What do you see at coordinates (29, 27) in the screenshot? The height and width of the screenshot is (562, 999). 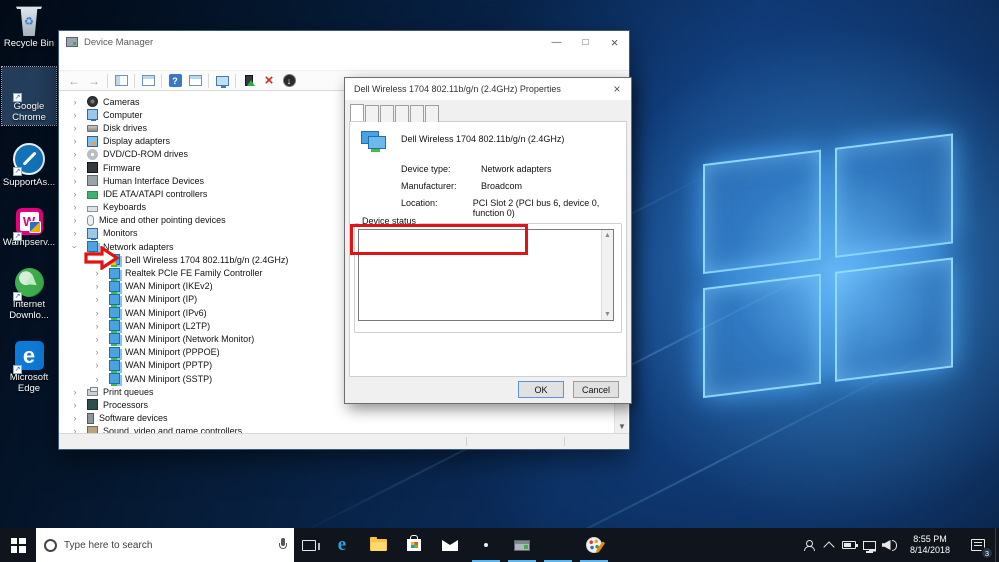 I see `desktop-icon: Recycle Bin` at bounding box center [29, 27].